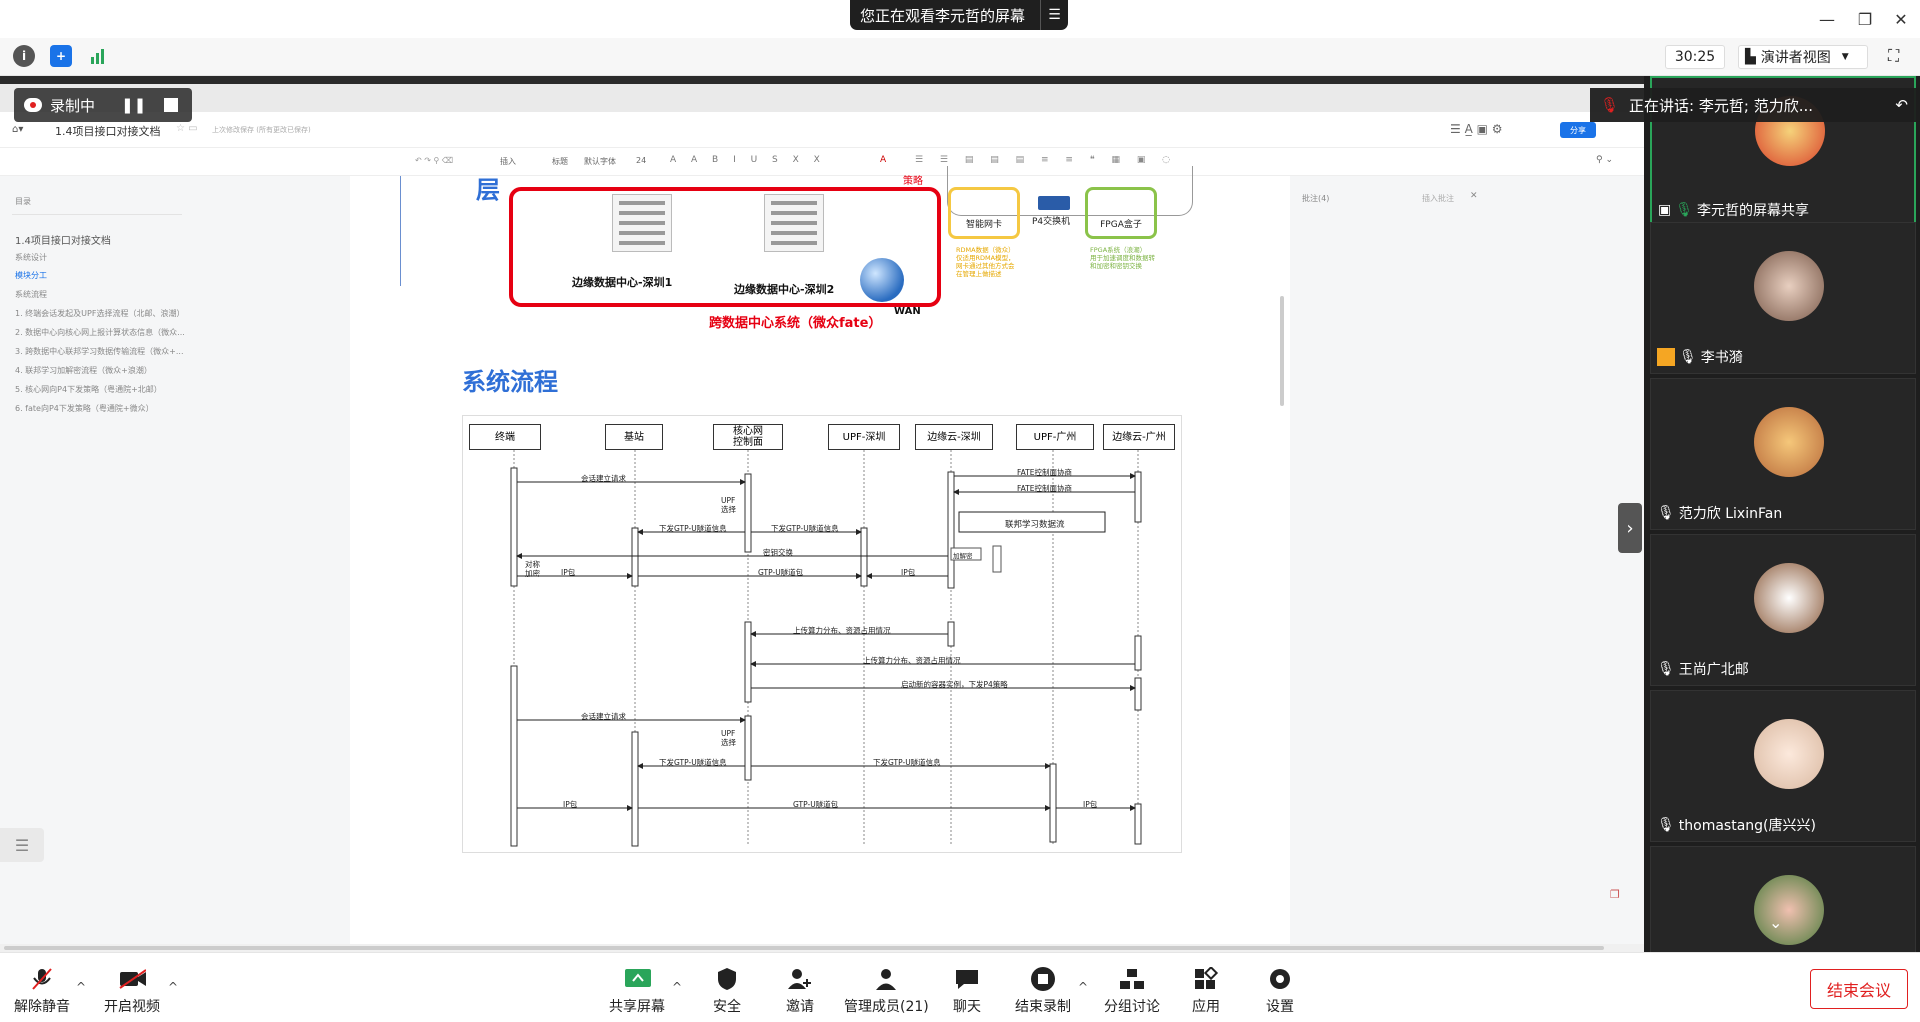 Image resolution: width=1920 pixels, height=1022 pixels. I want to click on outline-item: 系统设计, so click(31, 257).